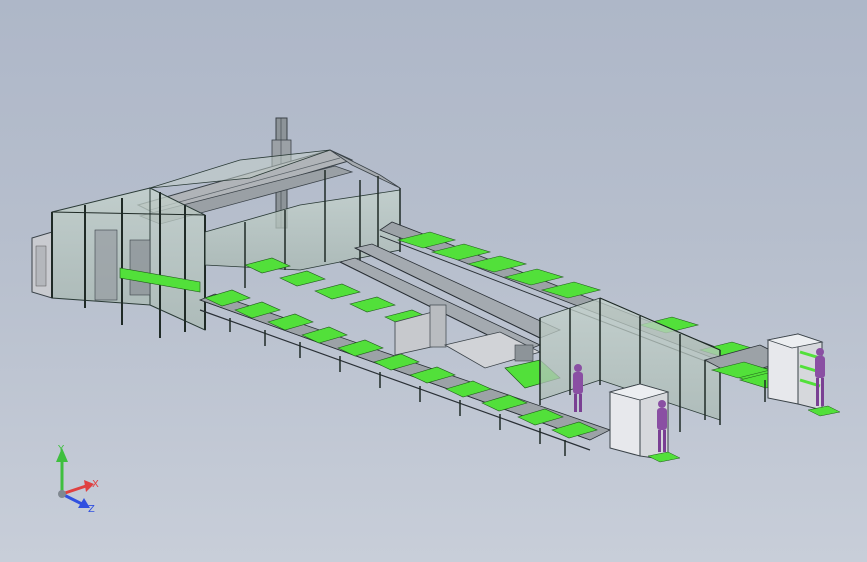 The image size is (867, 562). Describe the element at coordinates (61, 449) in the screenshot. I see `y-axis-label: Y` at that location.